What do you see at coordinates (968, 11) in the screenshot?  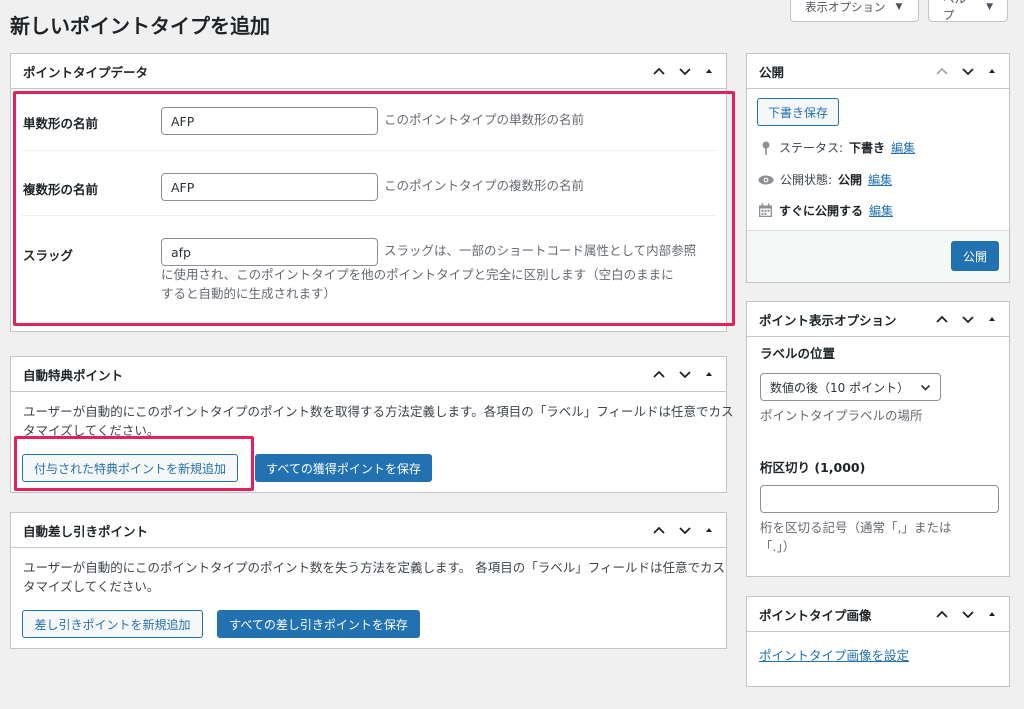 I see `help-button: ヘルプ ▼` at bounding box center [968, 11].